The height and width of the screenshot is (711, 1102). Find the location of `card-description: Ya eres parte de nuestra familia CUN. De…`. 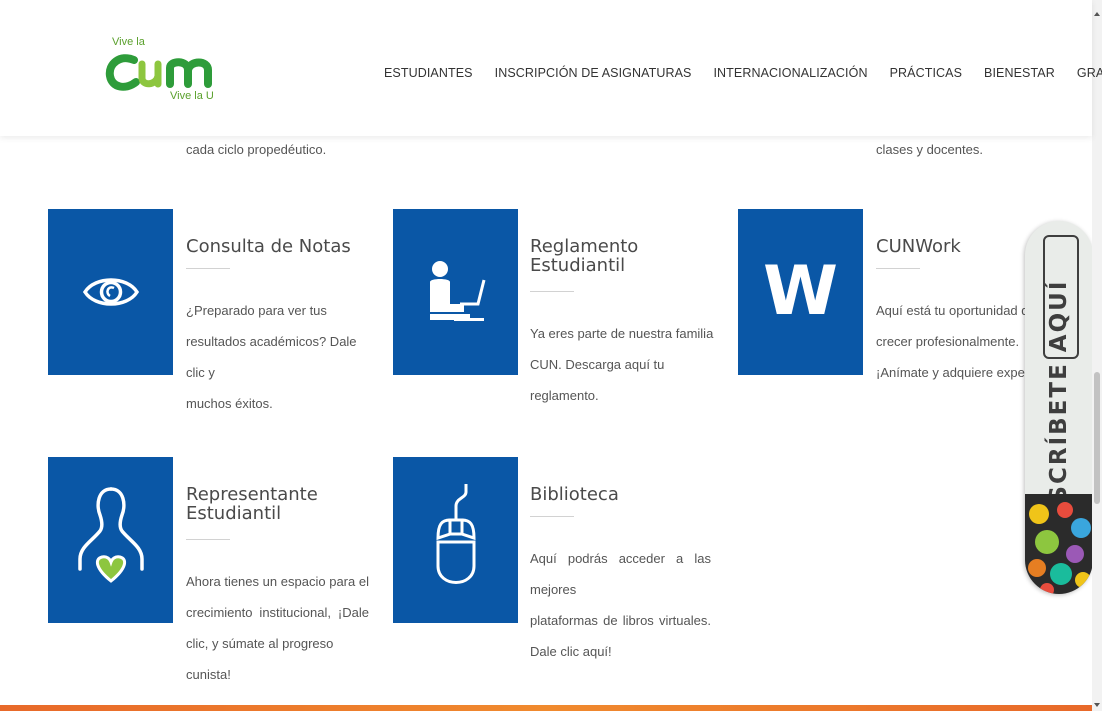

card-description: Ya eres parte de nuestra familia CUN. De… is located at coordinates (625, 364).